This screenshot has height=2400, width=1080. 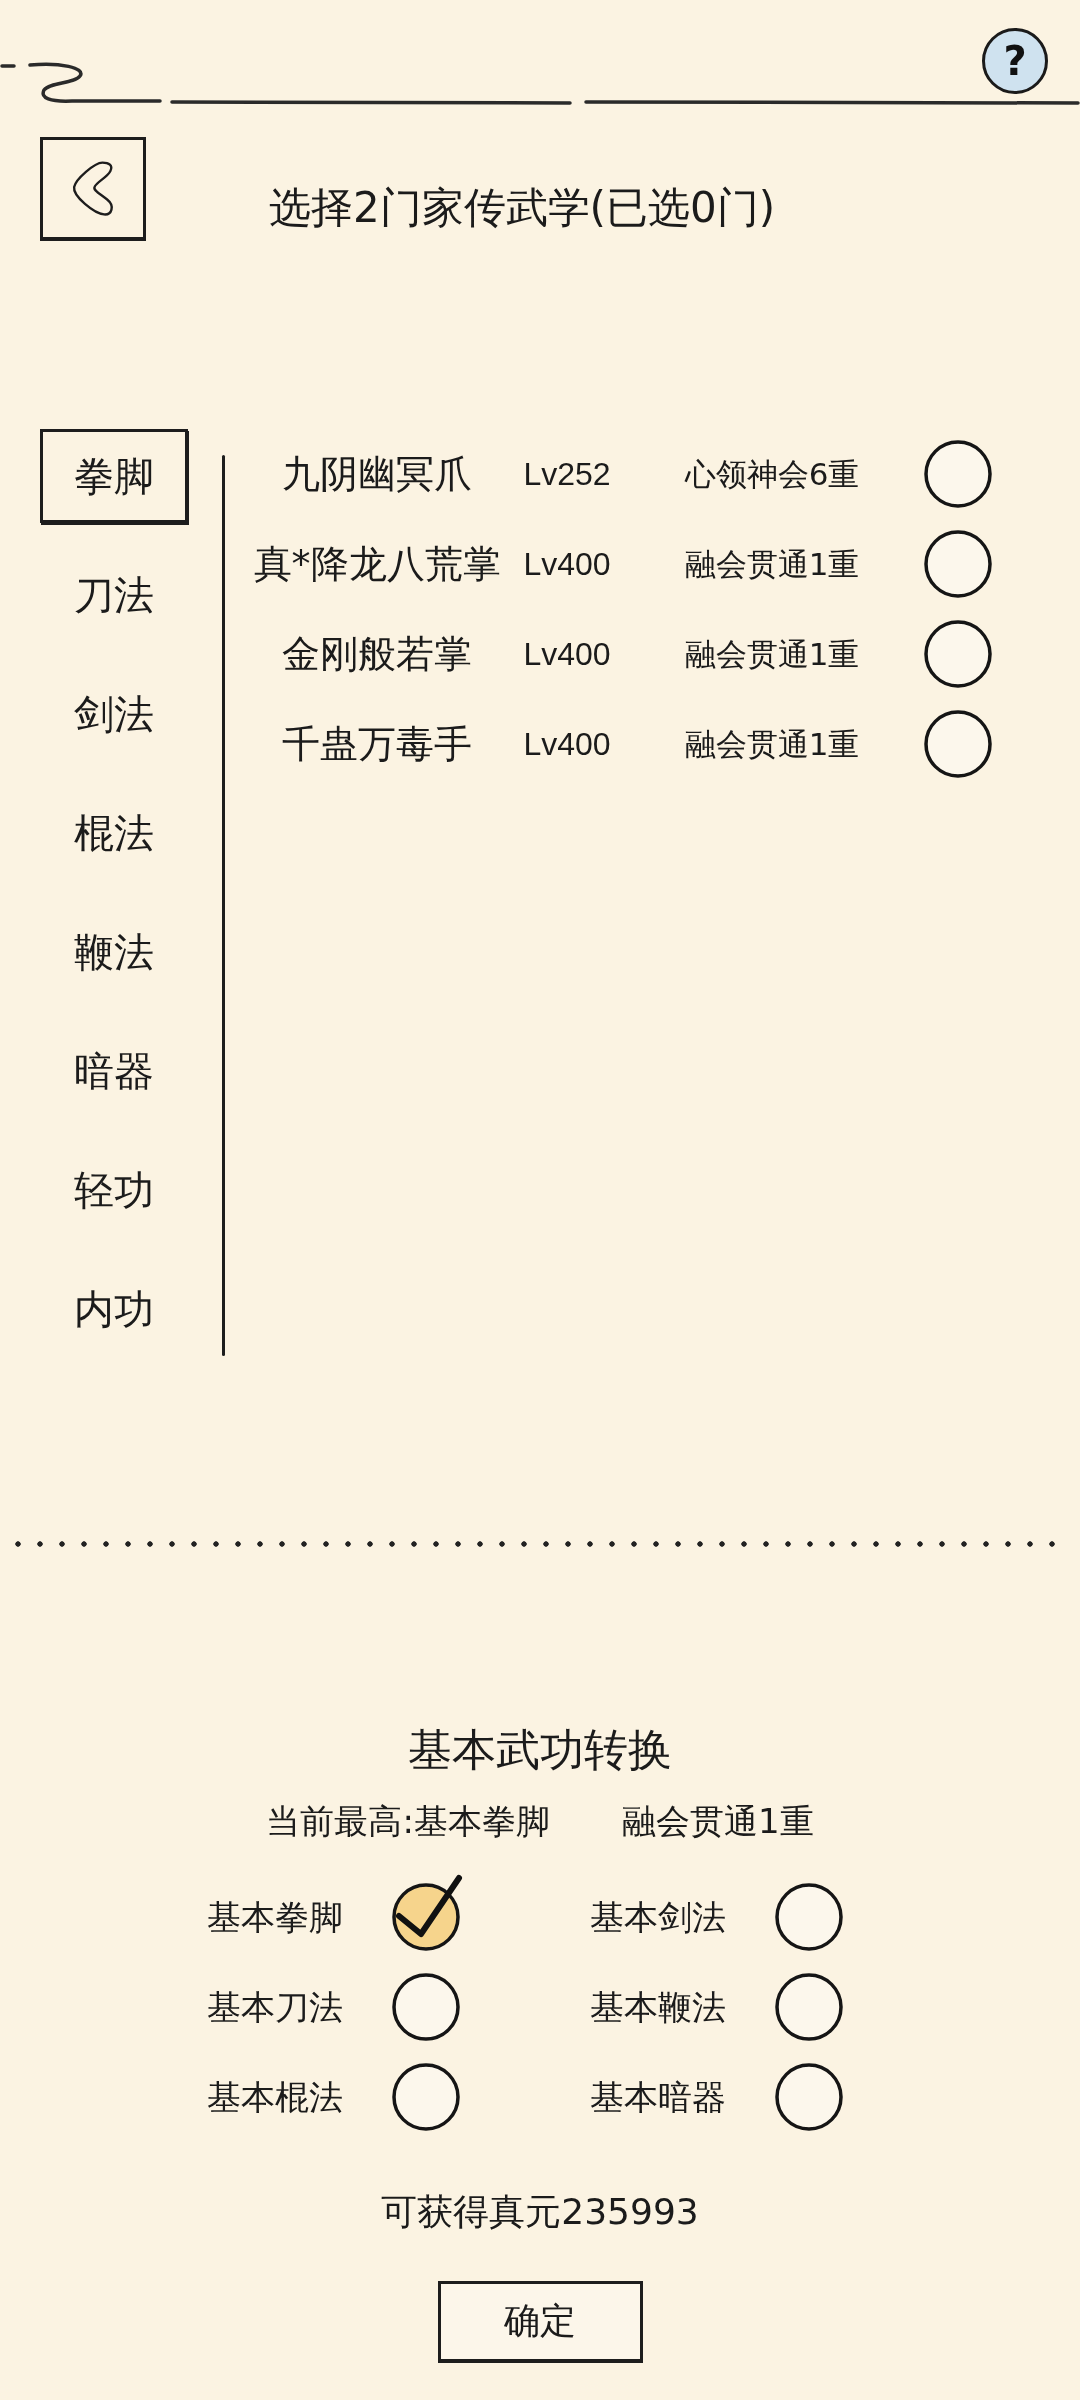 What do you see at coordinates (377, 744) in the screenshot?
I see `skill-name: 千蛊万毒手` at bounding box center [377, 744].